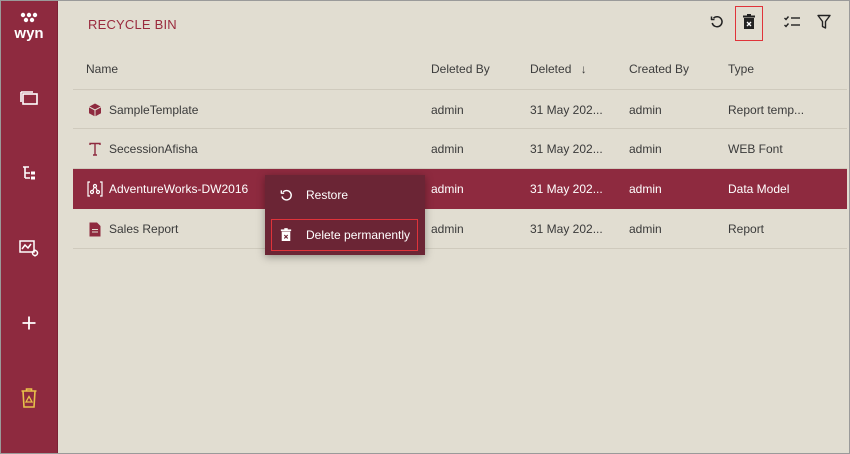  I want to click on wyn-logo: wyn, so click(29, 26).